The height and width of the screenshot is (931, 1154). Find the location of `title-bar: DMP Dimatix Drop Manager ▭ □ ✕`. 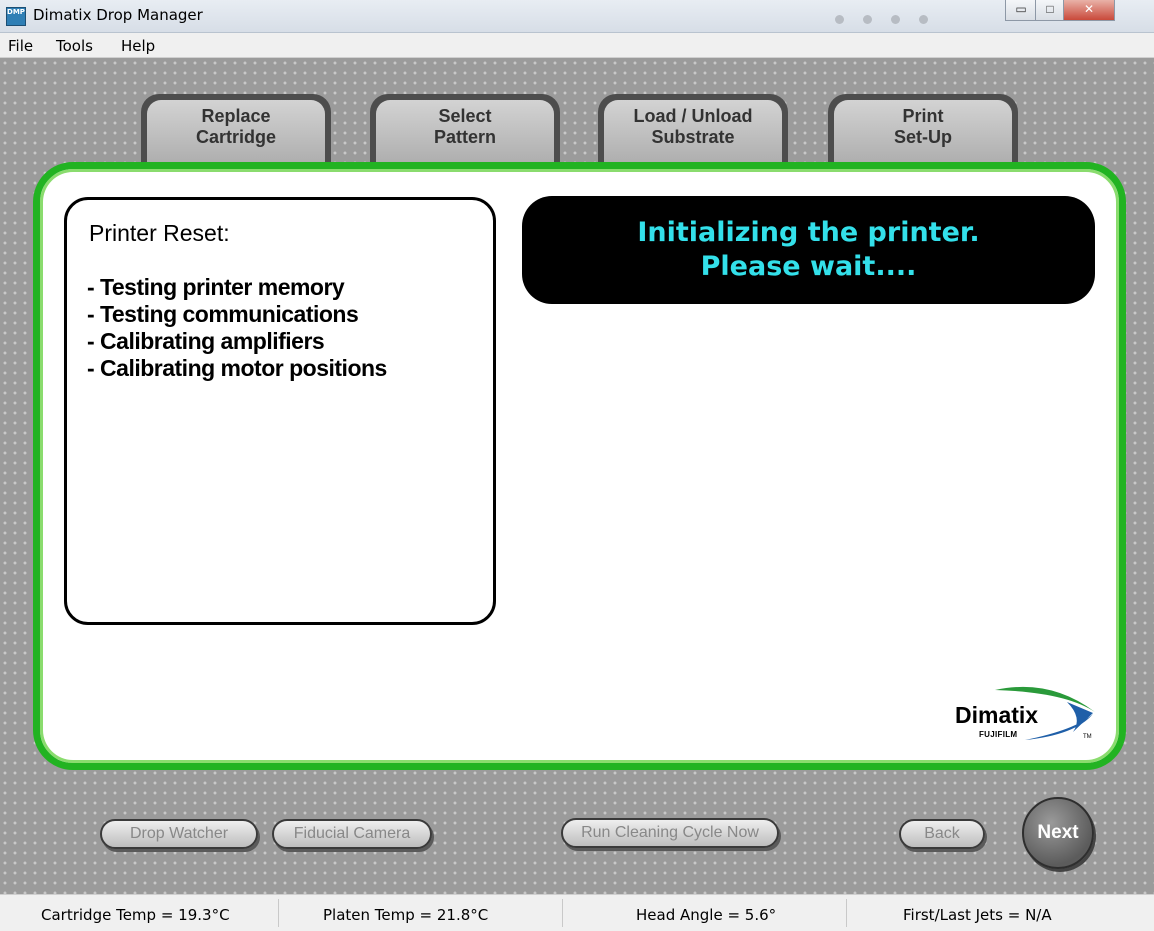

title-bar: DMP Dimatix Drop Manager ▭ □ ✕ is located at coordinates (577, 16).